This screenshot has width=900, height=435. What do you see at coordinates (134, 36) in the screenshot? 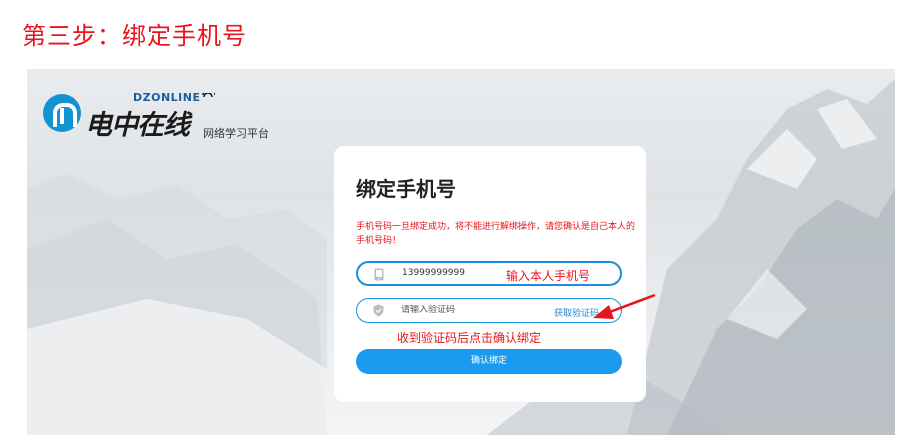
I see `step-title: 第三步：绑定手机号` at bounding box center [134, 36].